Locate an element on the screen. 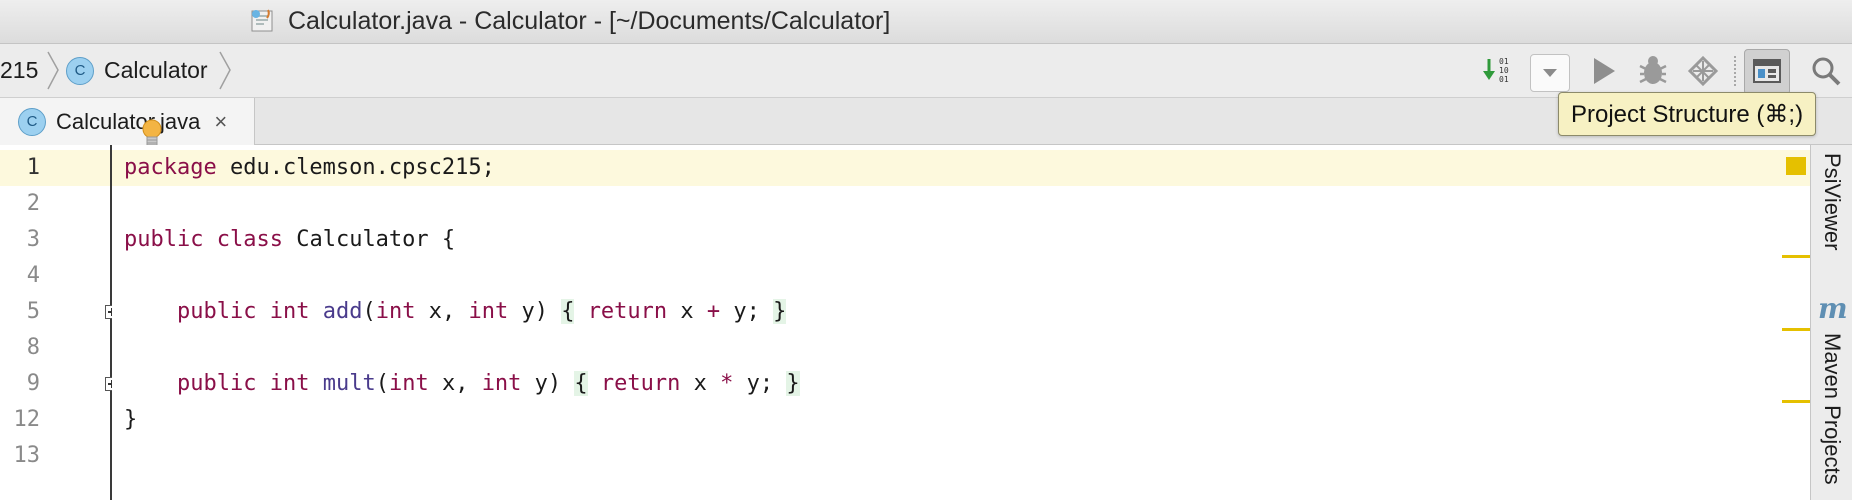 The width and height of the screenshot is (1852, 500). line-number: 5 is located at coordinates (33, 311).